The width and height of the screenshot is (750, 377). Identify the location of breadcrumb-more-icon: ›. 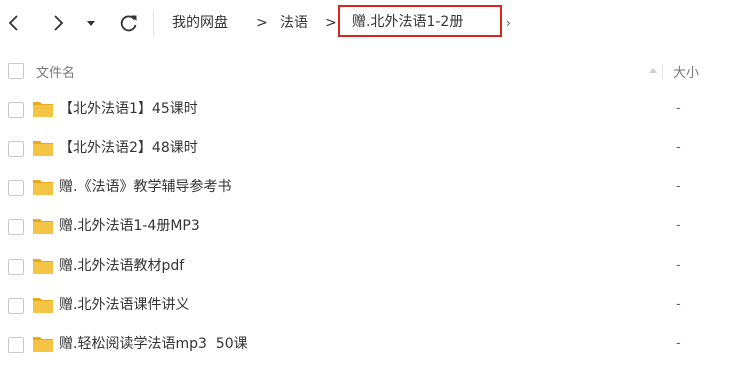
(508, 23).